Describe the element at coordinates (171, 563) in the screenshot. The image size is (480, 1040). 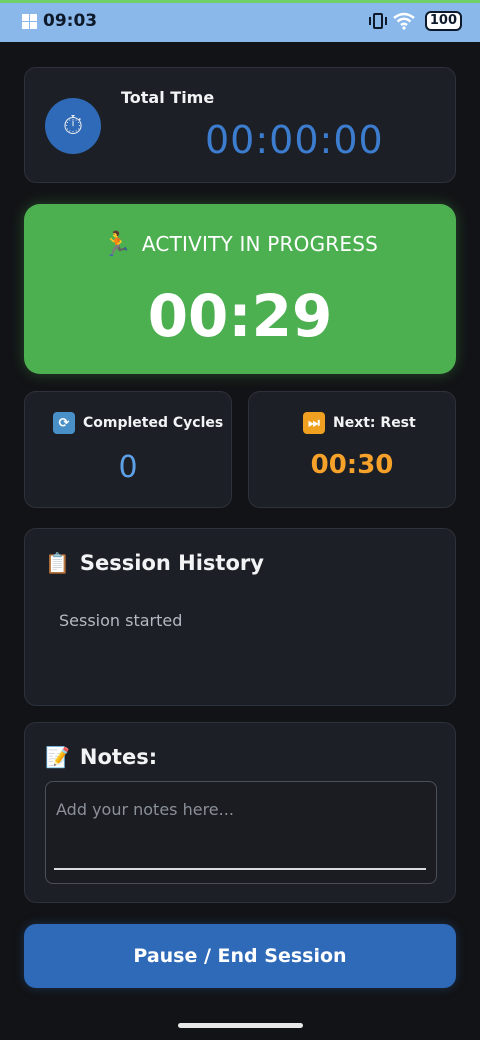
I see `session-history-title: Session History` at that location.